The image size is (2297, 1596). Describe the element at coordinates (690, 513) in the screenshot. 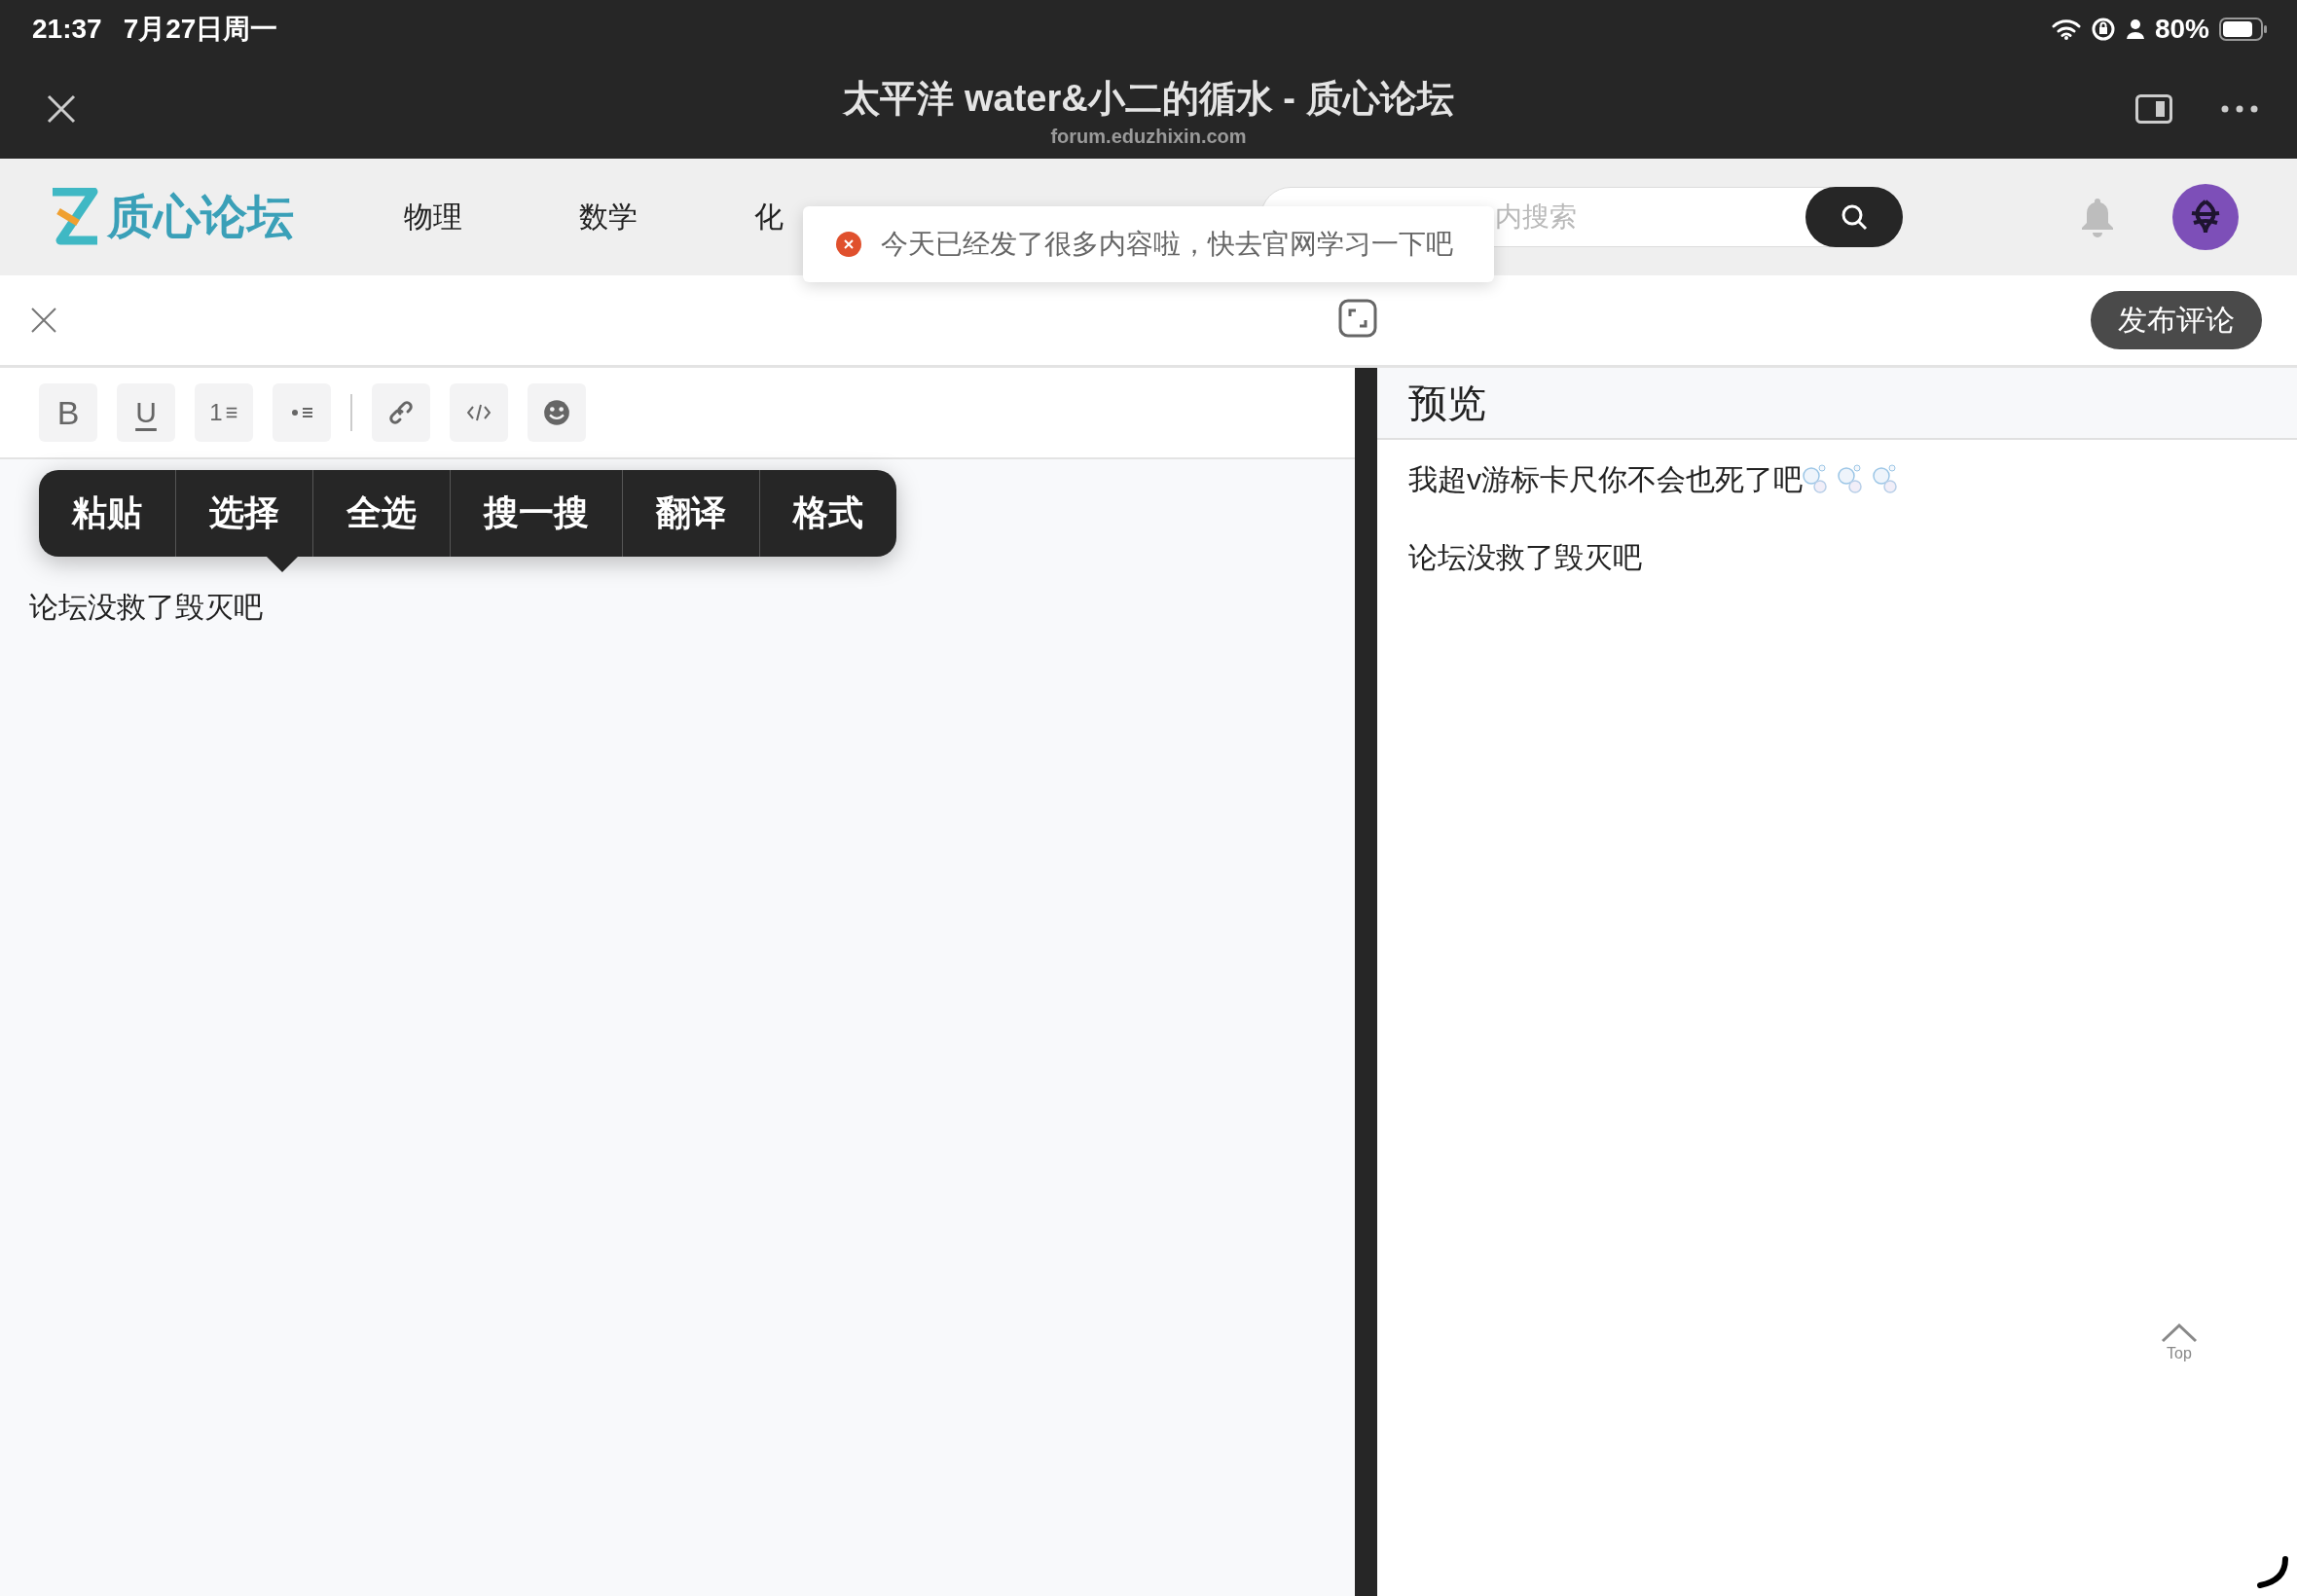

I see `context-menu-item: 翻译` at that location.